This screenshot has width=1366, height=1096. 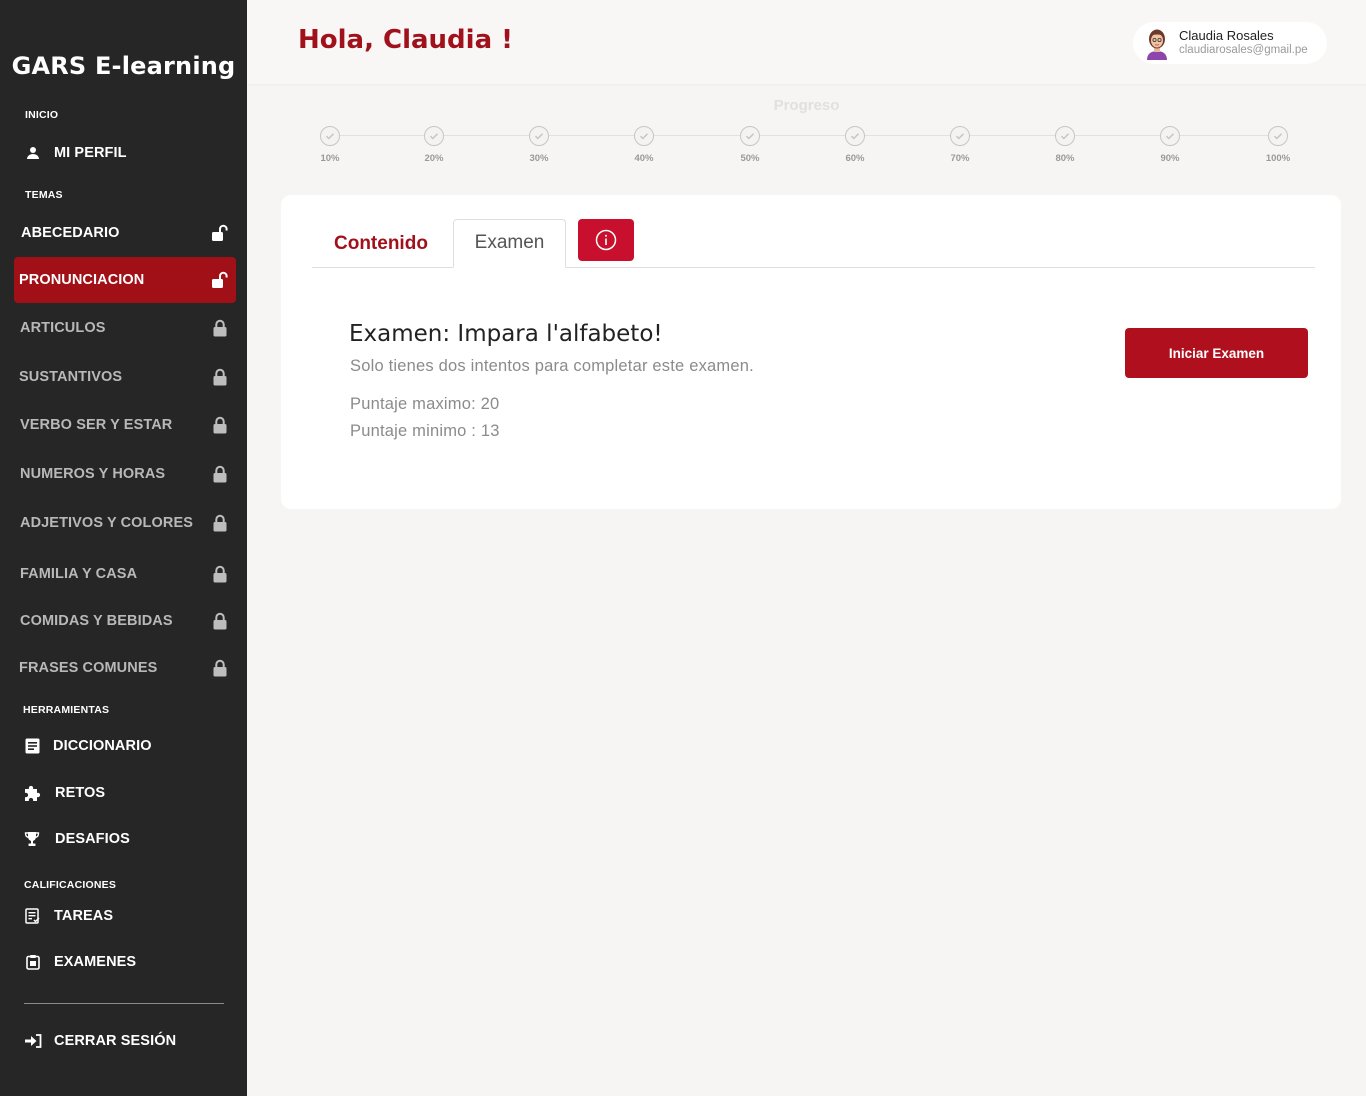 I want to click on book-icon, so click(x=32, y=746).